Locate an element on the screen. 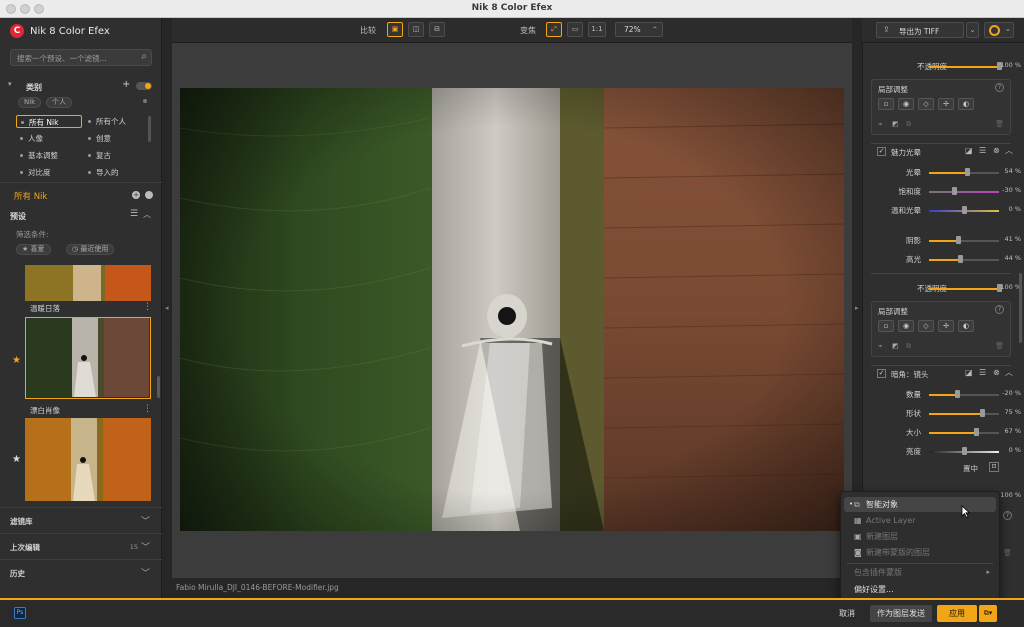 This screenshot has height=627, width=1024. menu-item-active-layer: ▦ Active Layer is located at coordinates (920, 520).